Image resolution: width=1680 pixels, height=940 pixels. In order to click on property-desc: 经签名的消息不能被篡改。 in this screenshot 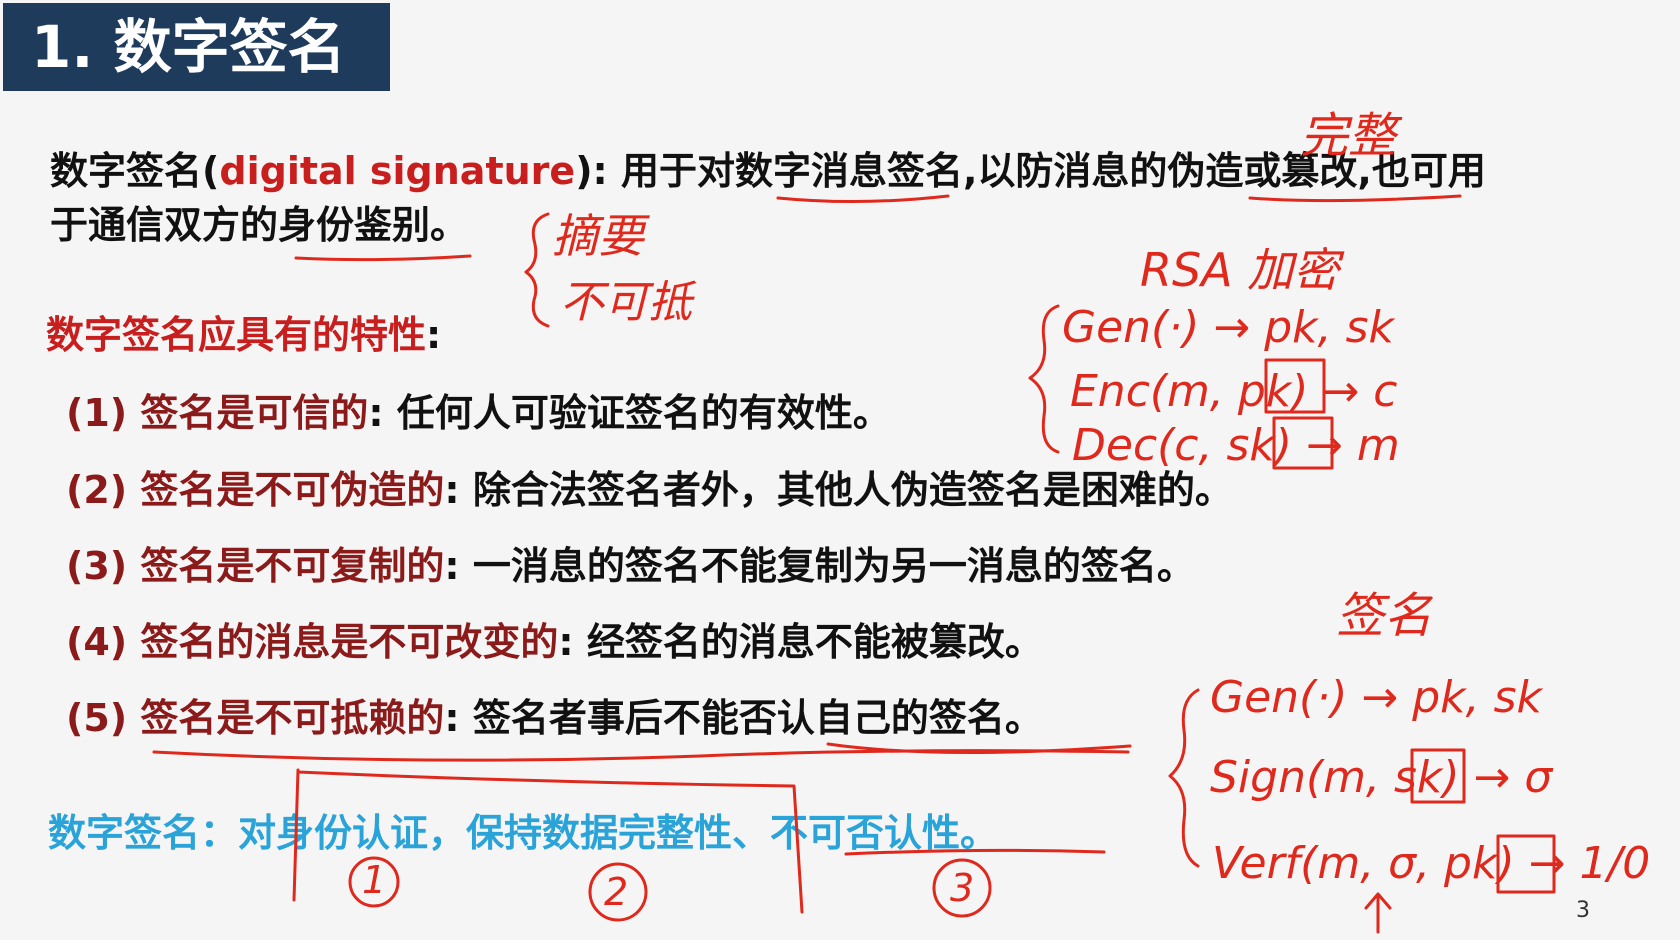, I will do `click(808, 642)`.